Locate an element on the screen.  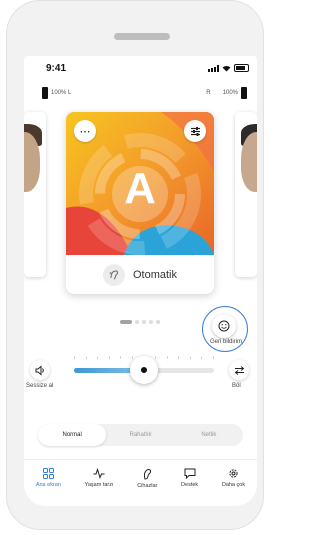
left-aid-battery-icon is located at coordinates (45, 93).